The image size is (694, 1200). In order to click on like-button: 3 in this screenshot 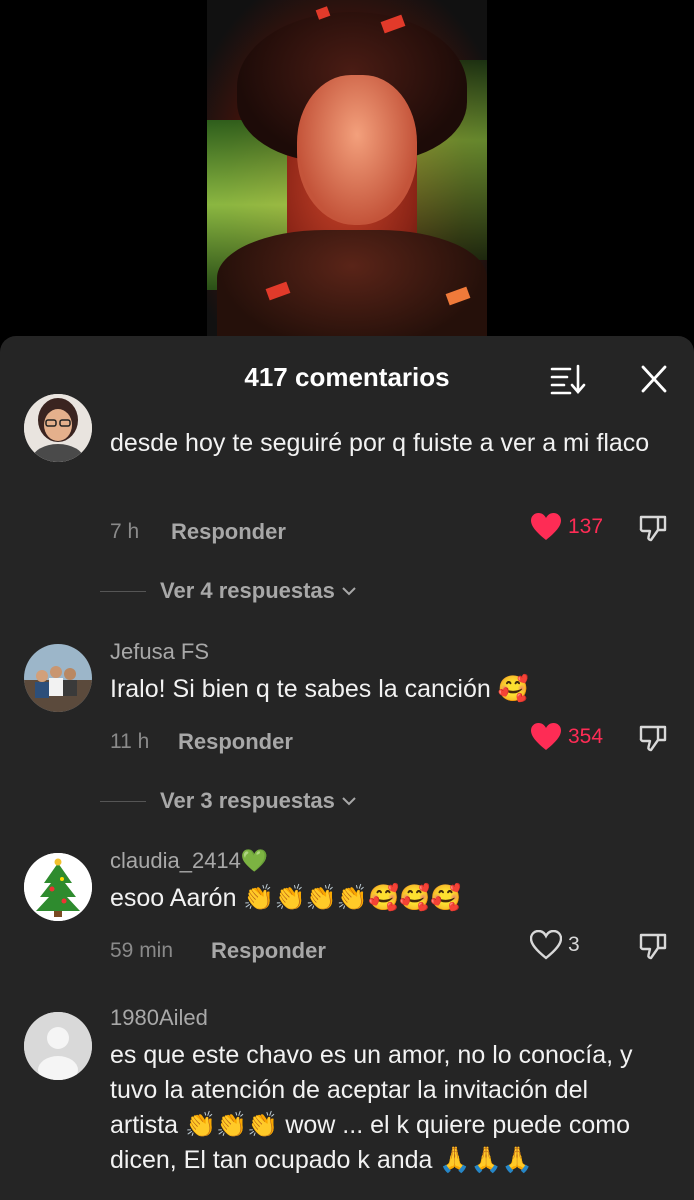, I will do `click(555, 945)`.